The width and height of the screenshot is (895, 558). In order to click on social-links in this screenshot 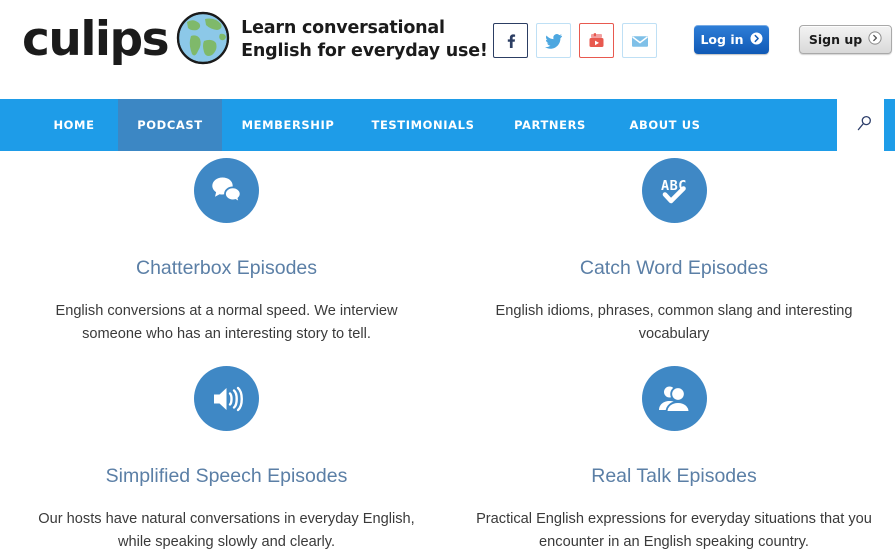, I will do `click(575, 40)`.